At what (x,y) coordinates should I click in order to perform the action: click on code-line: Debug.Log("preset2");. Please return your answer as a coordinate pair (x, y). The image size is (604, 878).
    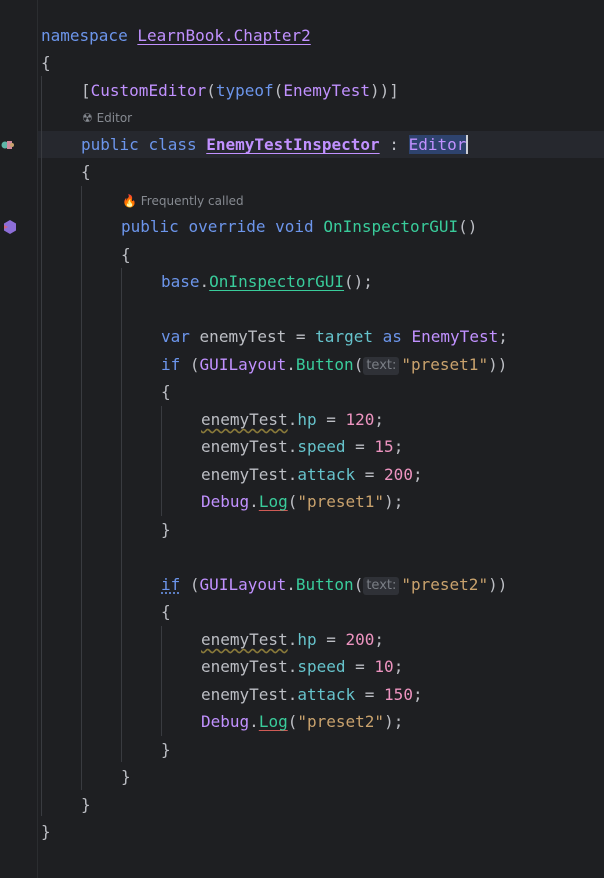
    Looking at the image, I should click on (302, 721).